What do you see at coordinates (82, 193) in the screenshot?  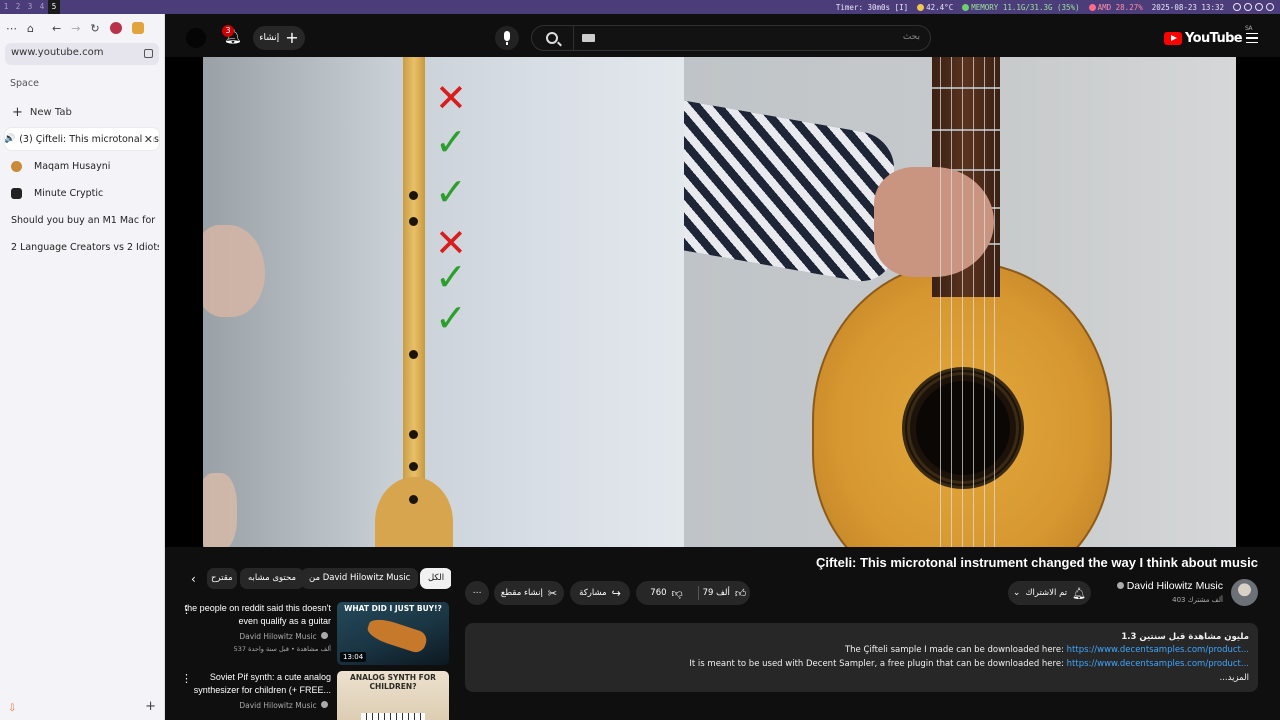 I see `sidebar-tab-minute-cryptic: Minute Cryptic` at bounding box center [82, 193].